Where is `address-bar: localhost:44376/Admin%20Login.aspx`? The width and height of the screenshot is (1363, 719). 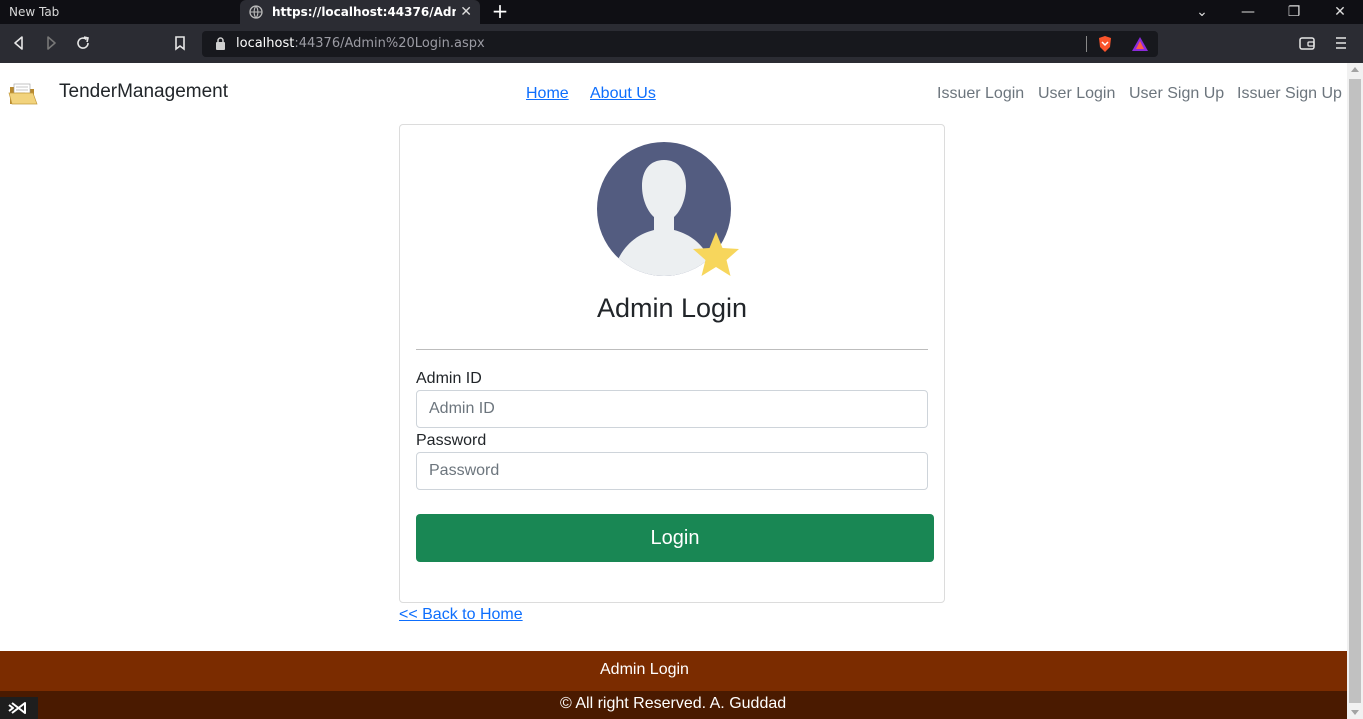
address-bar: localhost:44376/Admin%20Login.aspx is located at coordinates (680, 44).